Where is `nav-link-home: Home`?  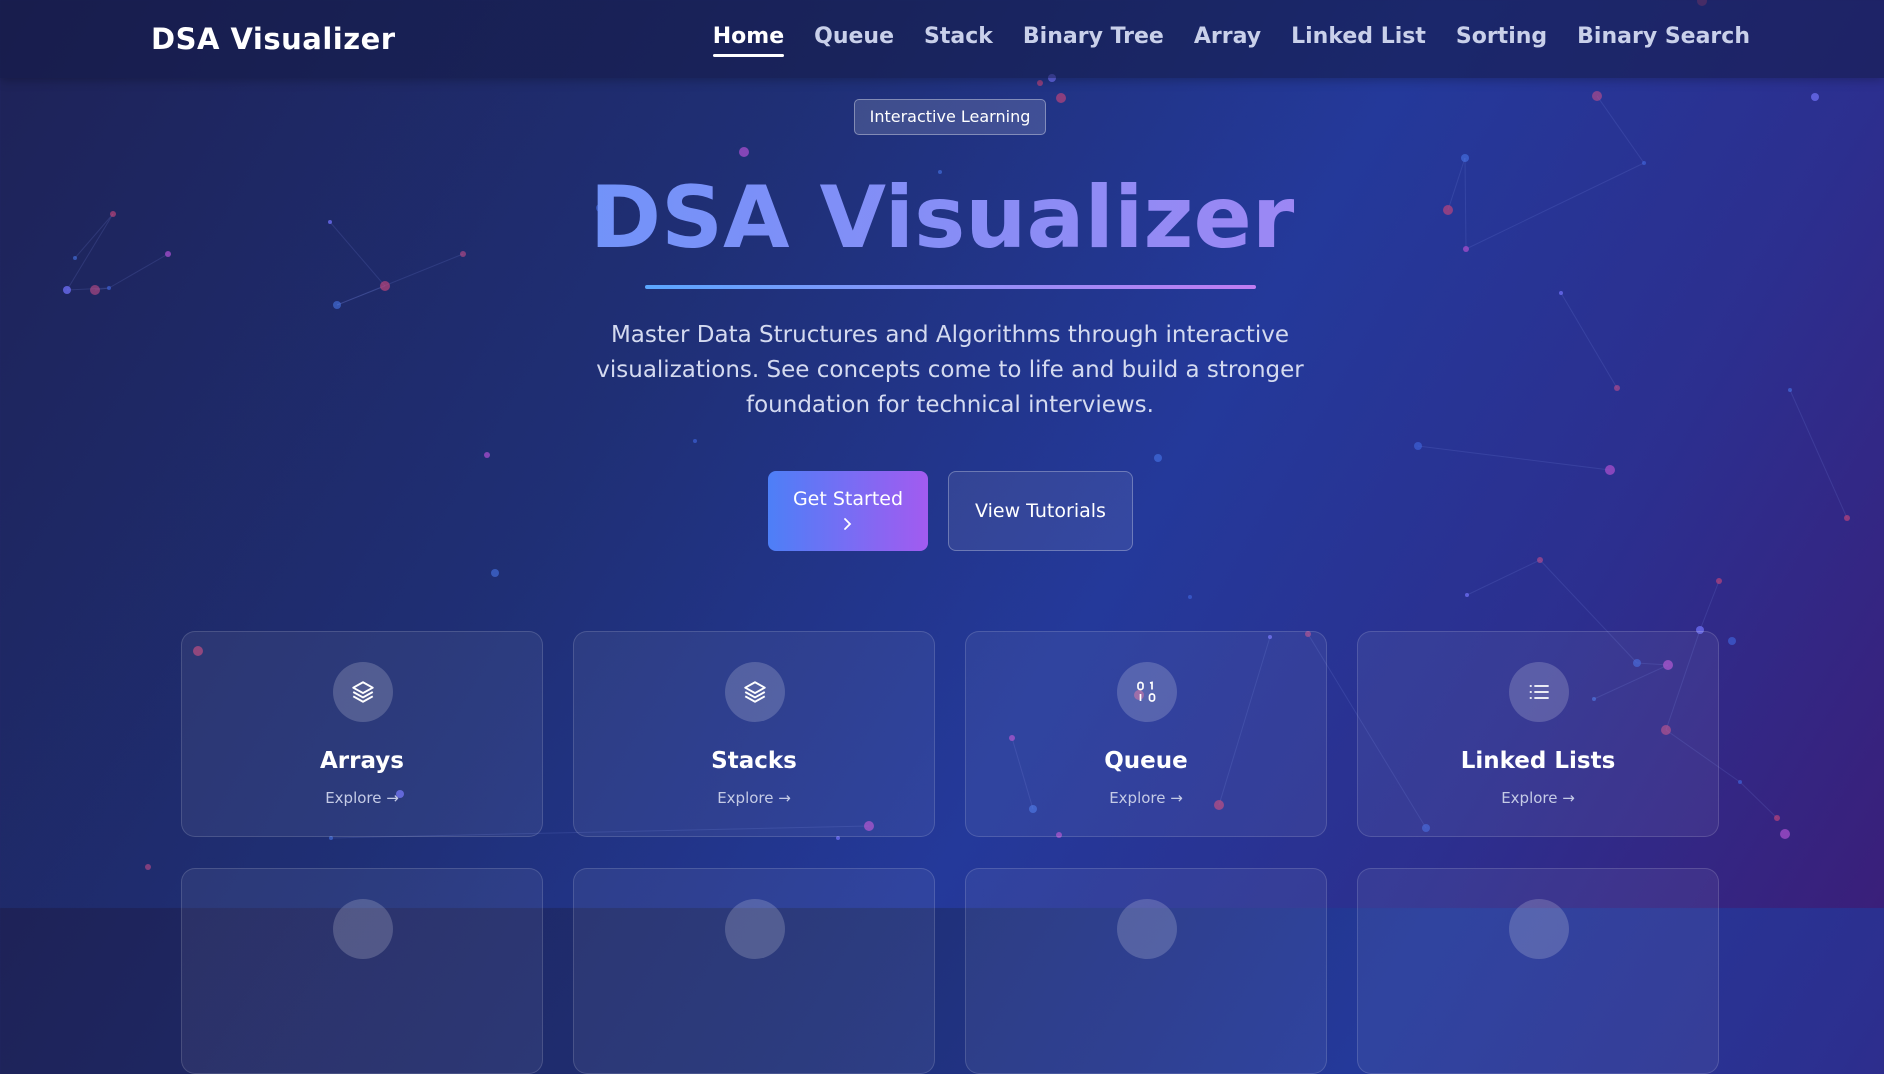 nav-link-home: Home is located at coordinates (748, 40).